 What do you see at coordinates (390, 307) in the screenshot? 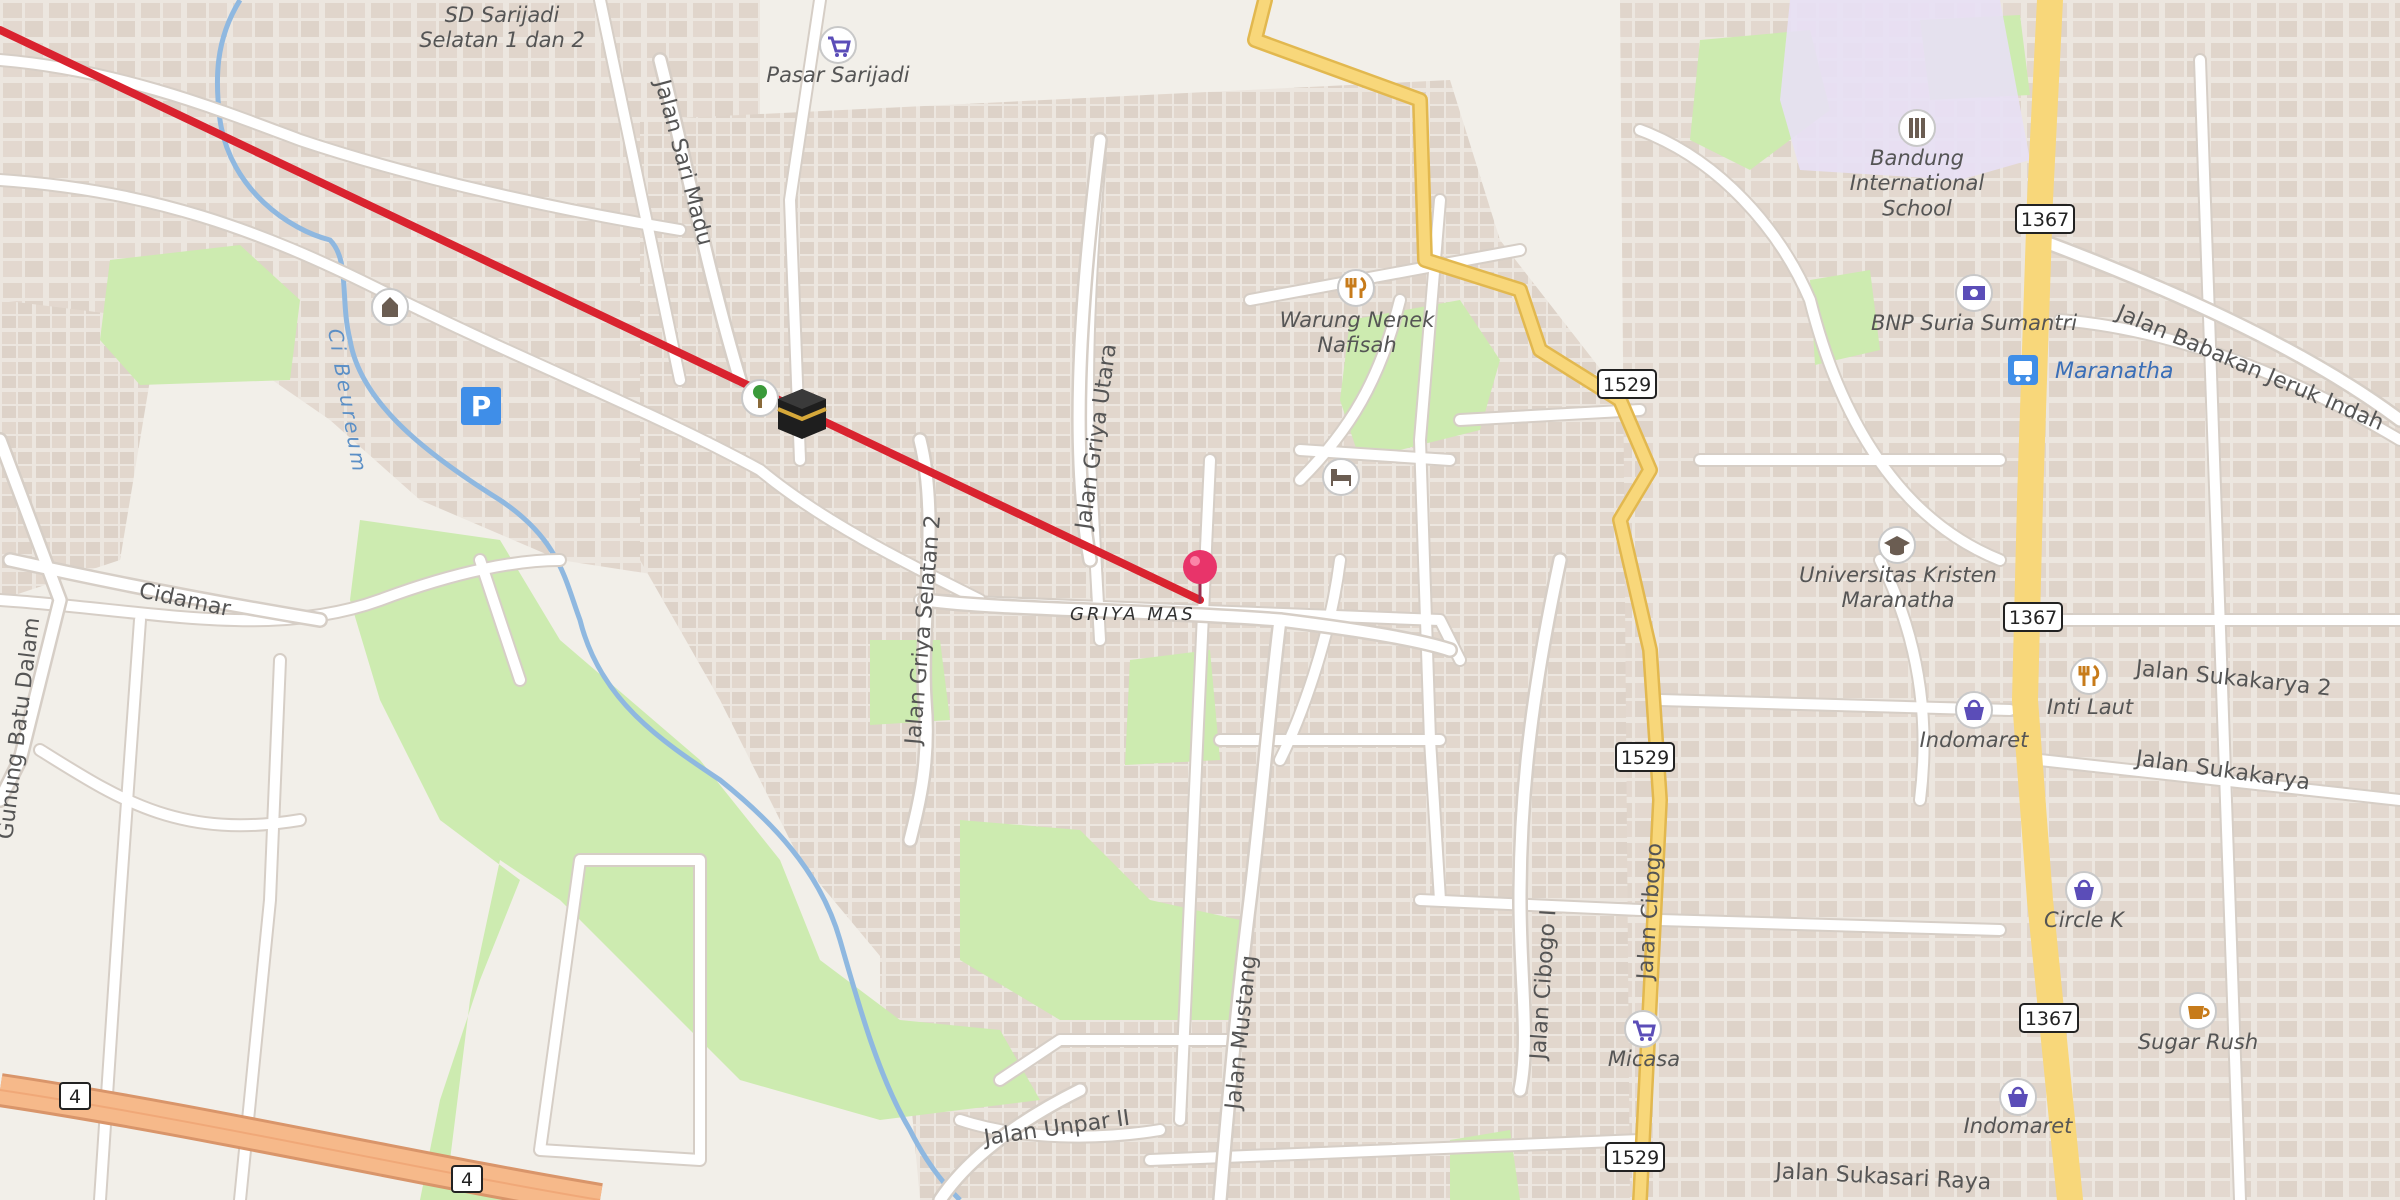
I see `place-of-worship-icon` at bounding box center [390, 307].